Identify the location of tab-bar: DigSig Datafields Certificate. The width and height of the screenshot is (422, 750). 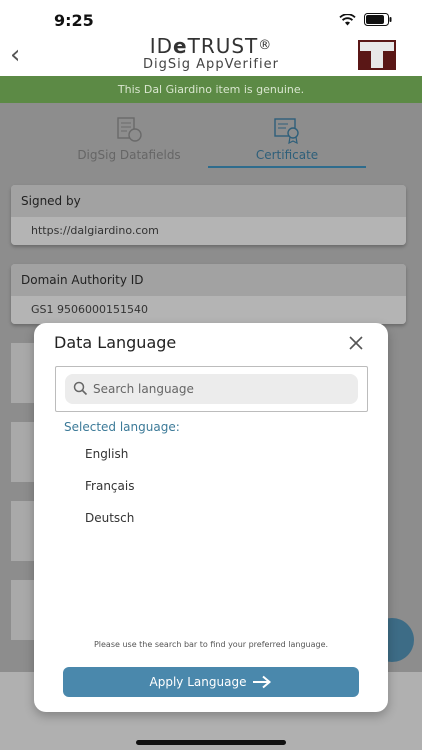
(211, 139).